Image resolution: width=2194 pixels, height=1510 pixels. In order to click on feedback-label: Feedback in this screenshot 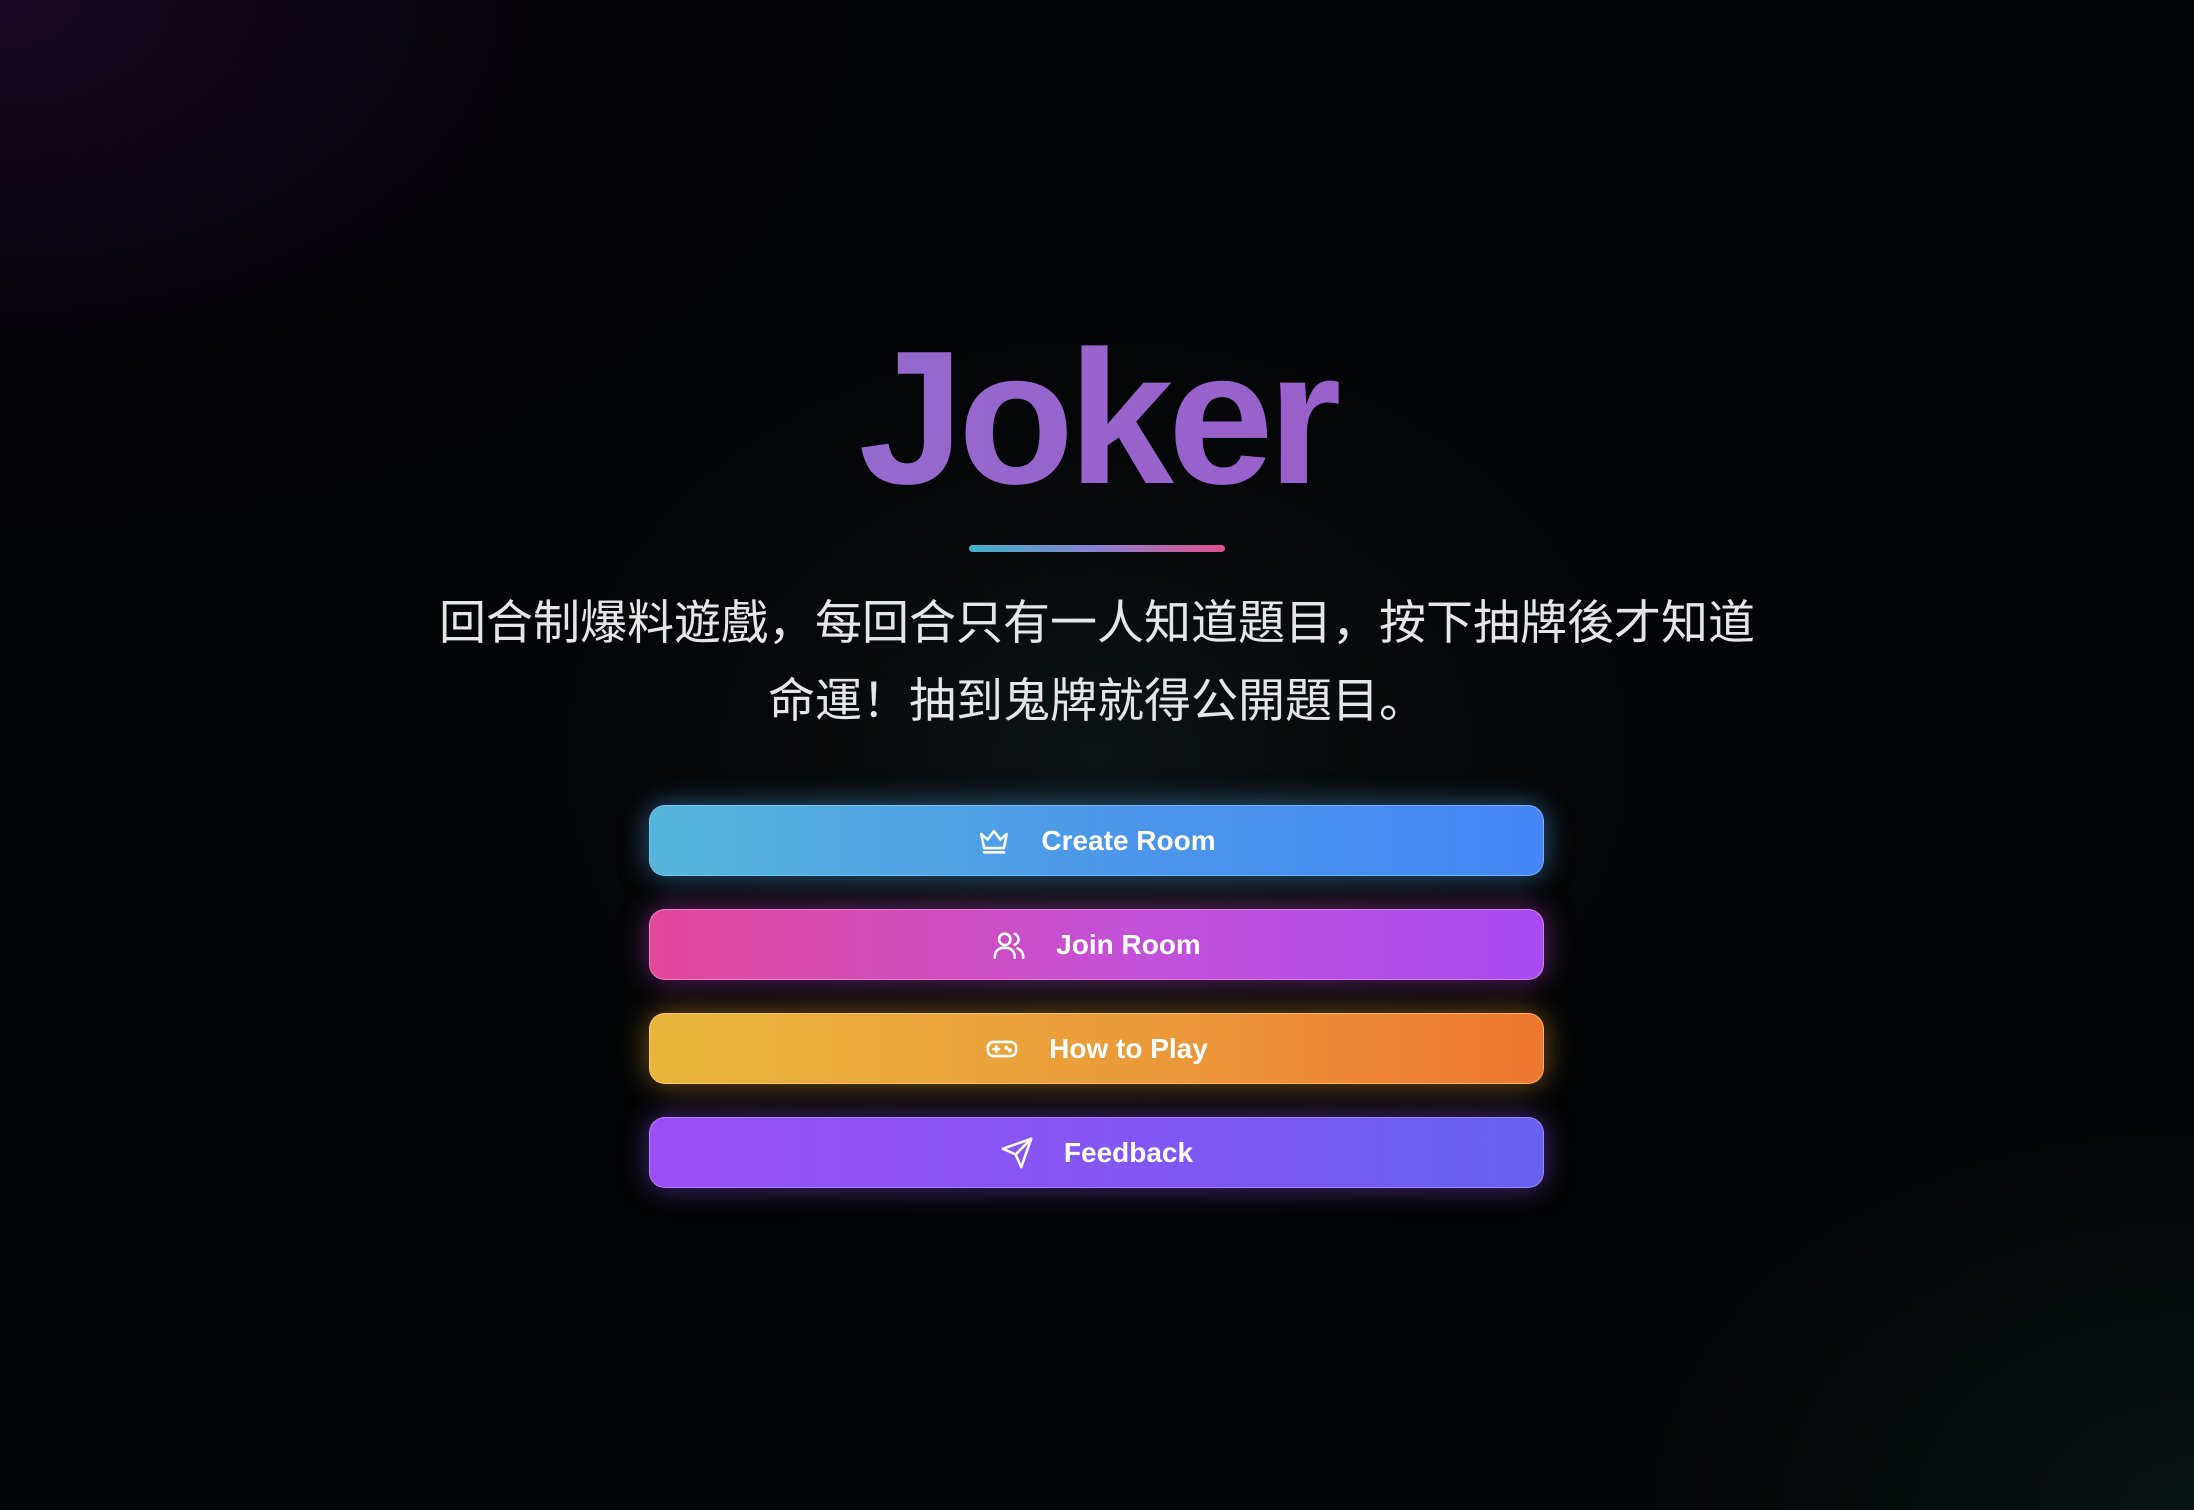, I will do `click(1128, 1152)`.